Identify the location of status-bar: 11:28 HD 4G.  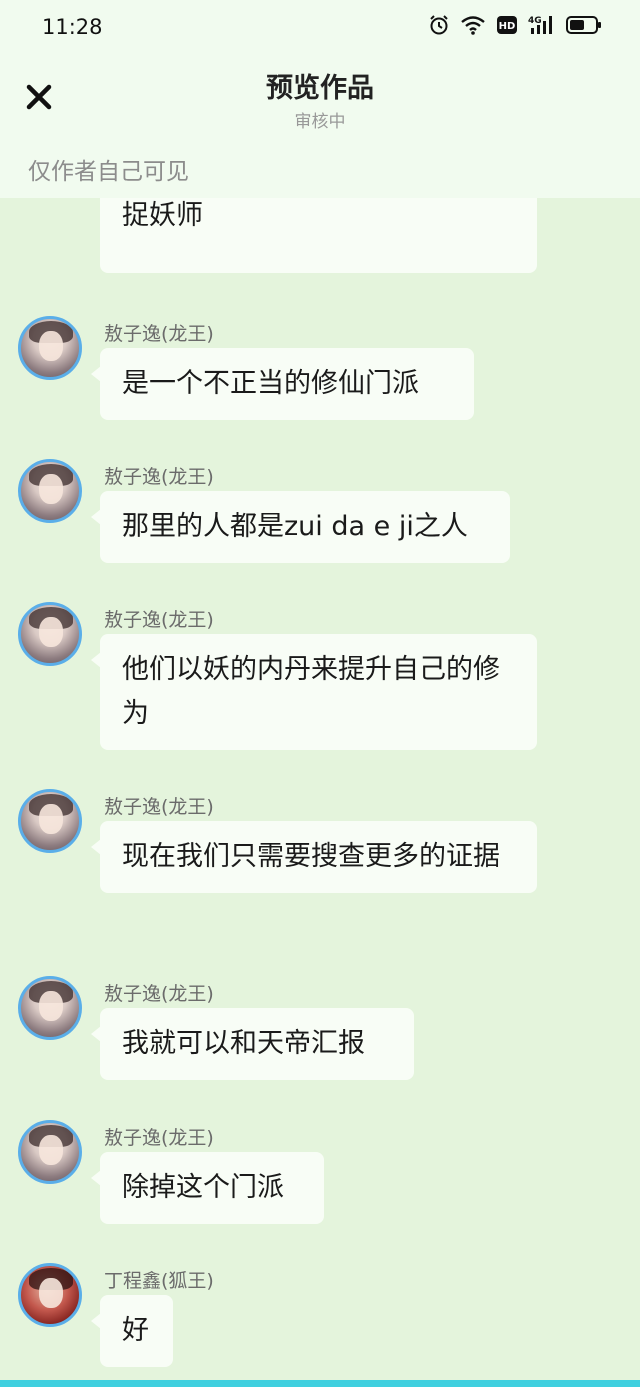
(320, 28).